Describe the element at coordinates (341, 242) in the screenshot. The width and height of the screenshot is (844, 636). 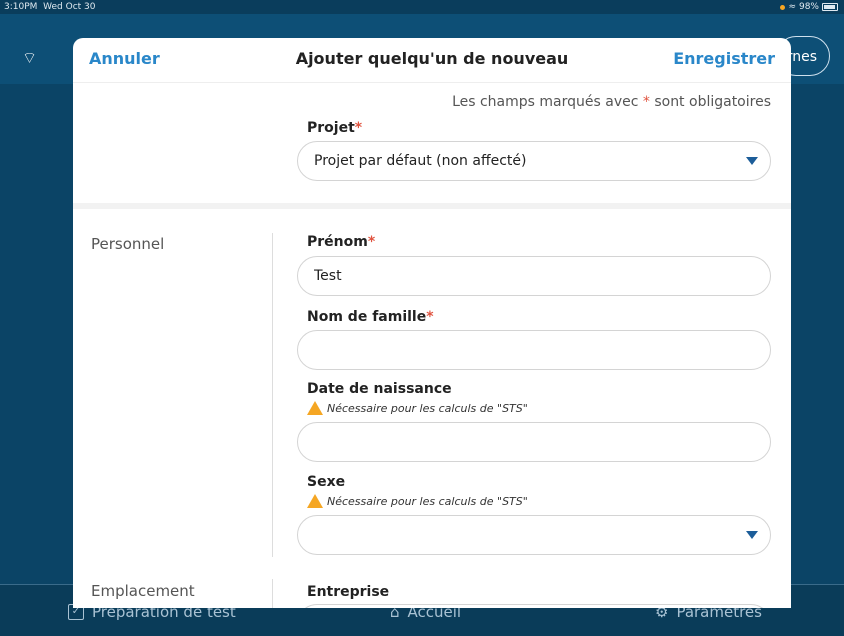
I see `first-name-label: Prénom*` at that location.